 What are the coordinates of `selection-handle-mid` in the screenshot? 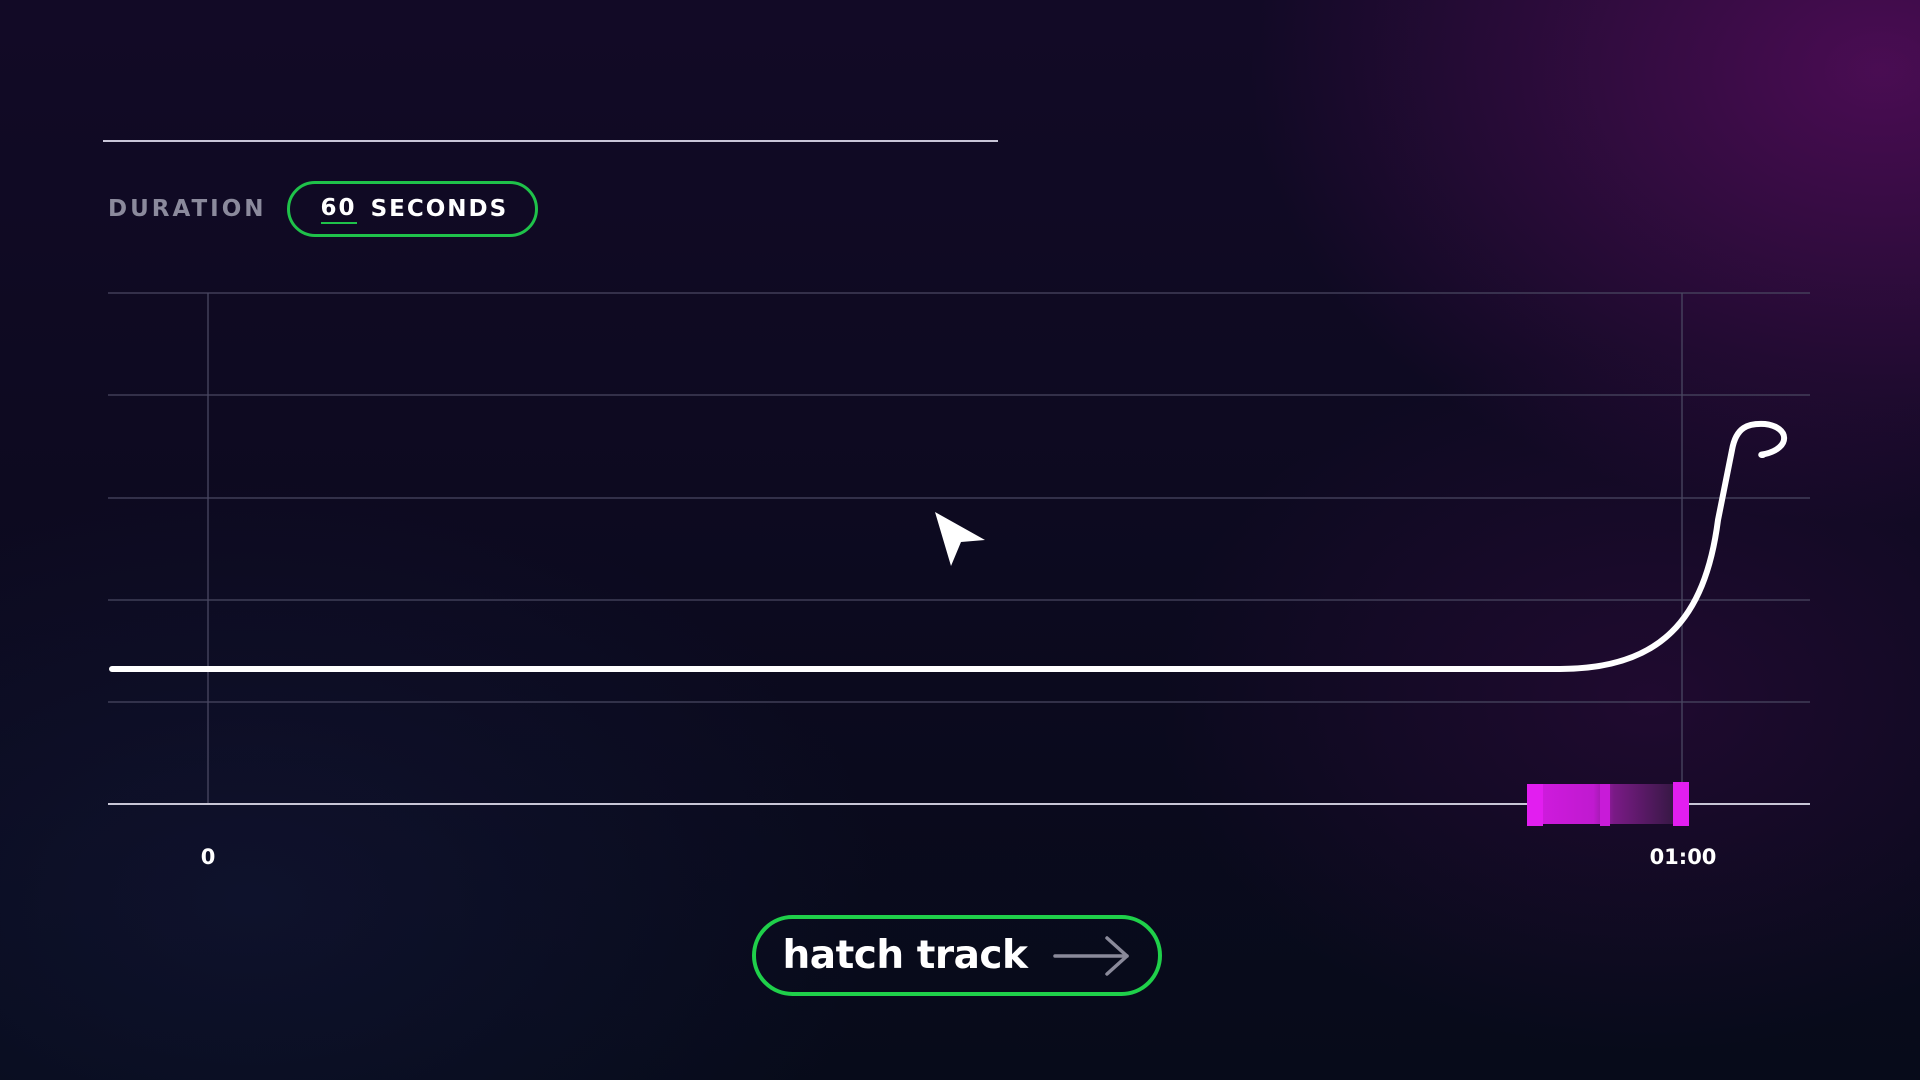 It's located at (1605, 805).